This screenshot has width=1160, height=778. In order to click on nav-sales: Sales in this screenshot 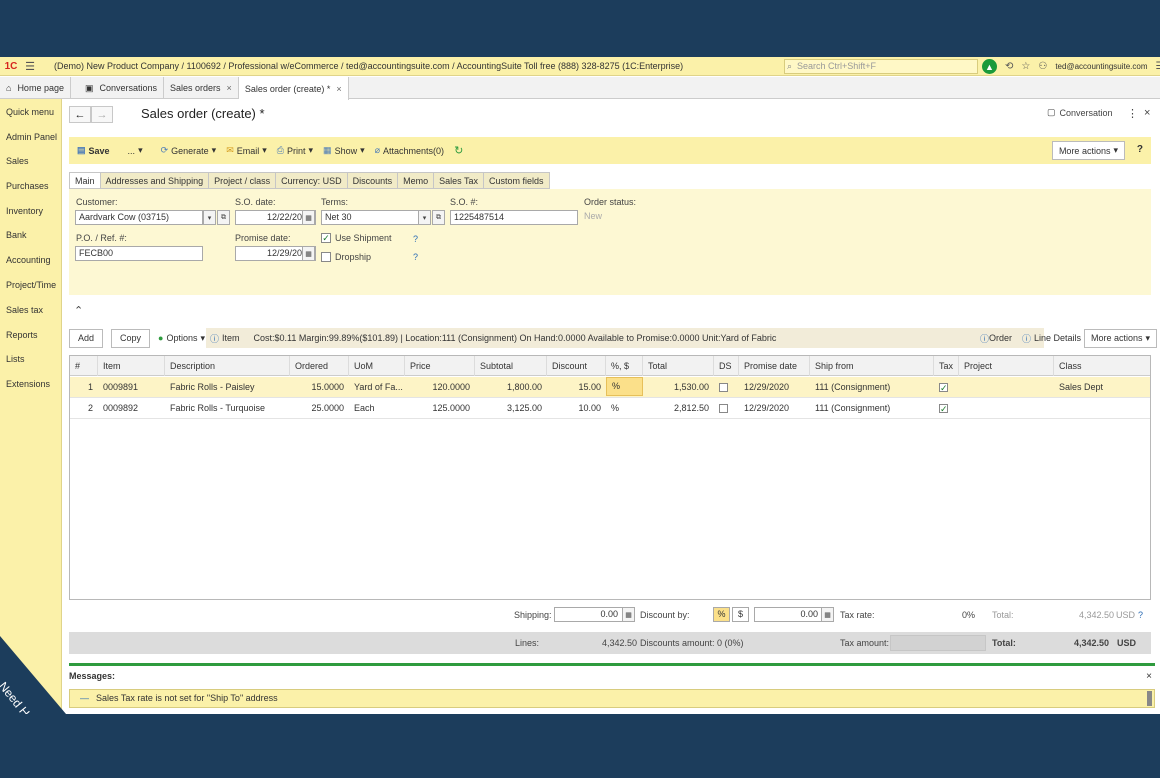, I will do `click(17, 161)`.